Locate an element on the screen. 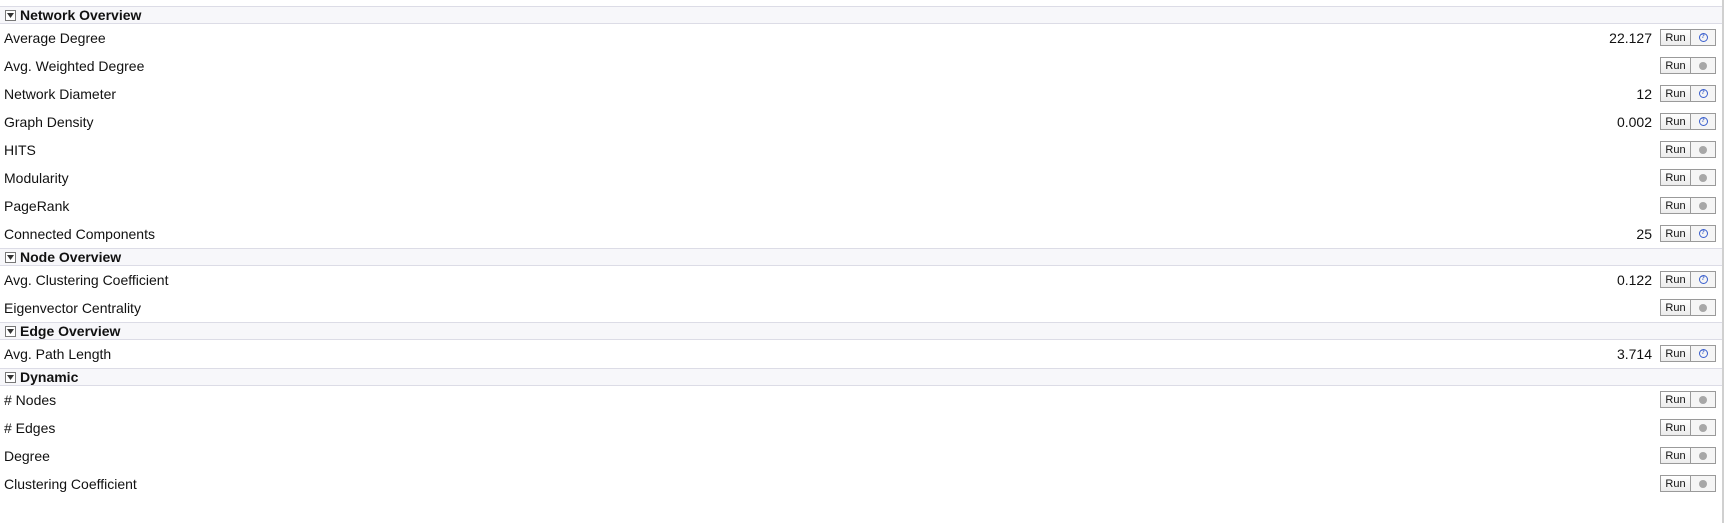 The height and width of the screenshot is (523, 1724). stat-row-connected-components: Connected Components 25 Run? is located at coordinates (861, 234).